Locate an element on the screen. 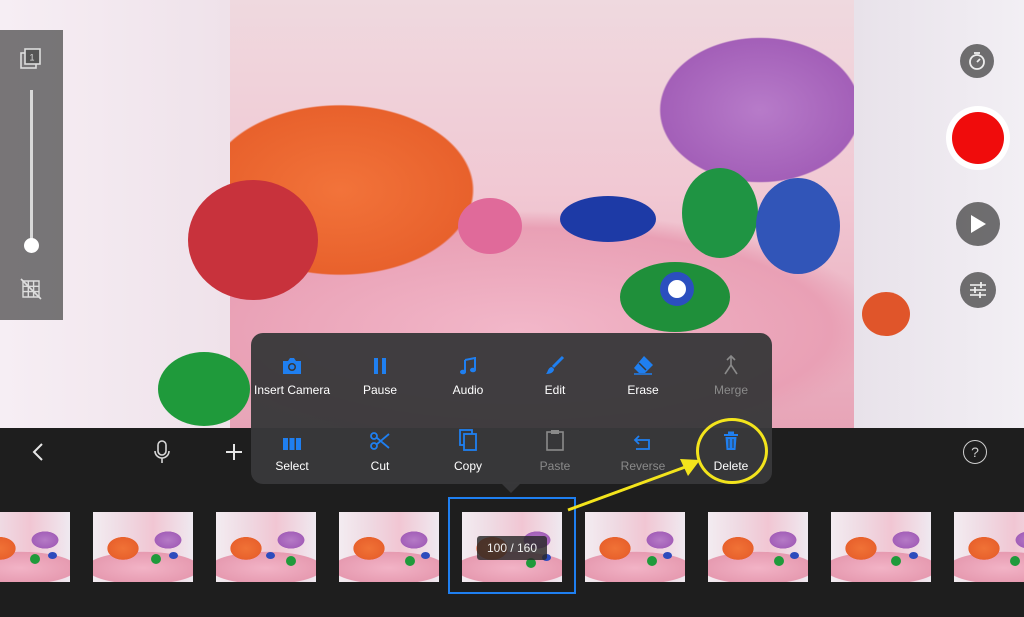  scene-monster-eye is located at coordinates (677, 289).